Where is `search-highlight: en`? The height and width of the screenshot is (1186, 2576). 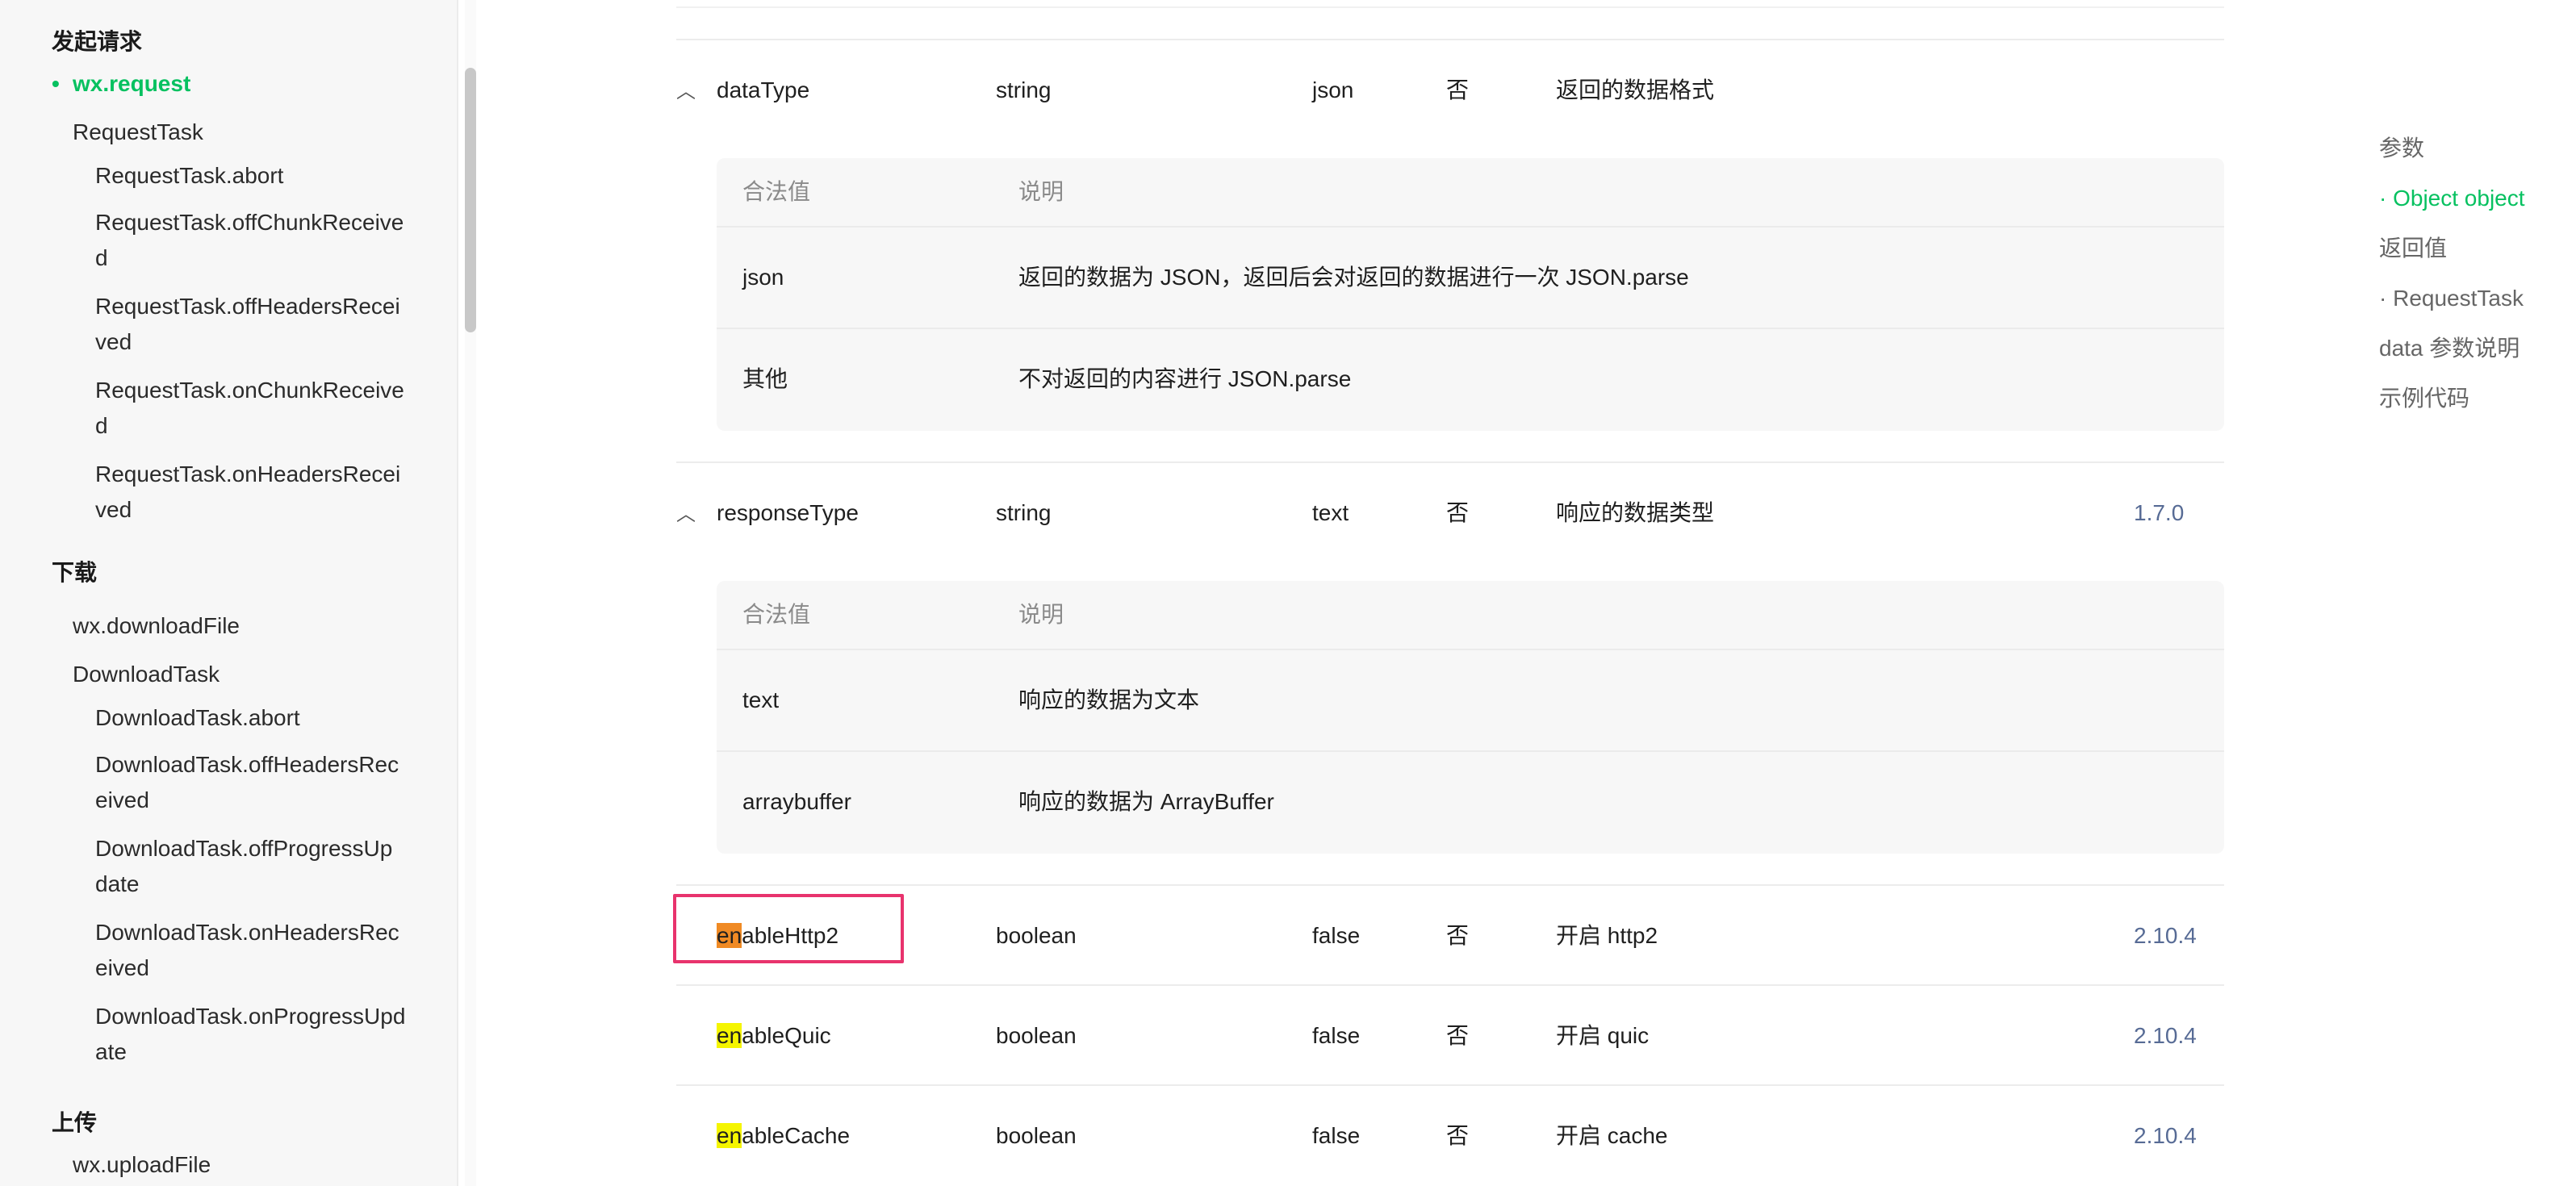
search-highlight: en is located at coordinates (729, 1136).